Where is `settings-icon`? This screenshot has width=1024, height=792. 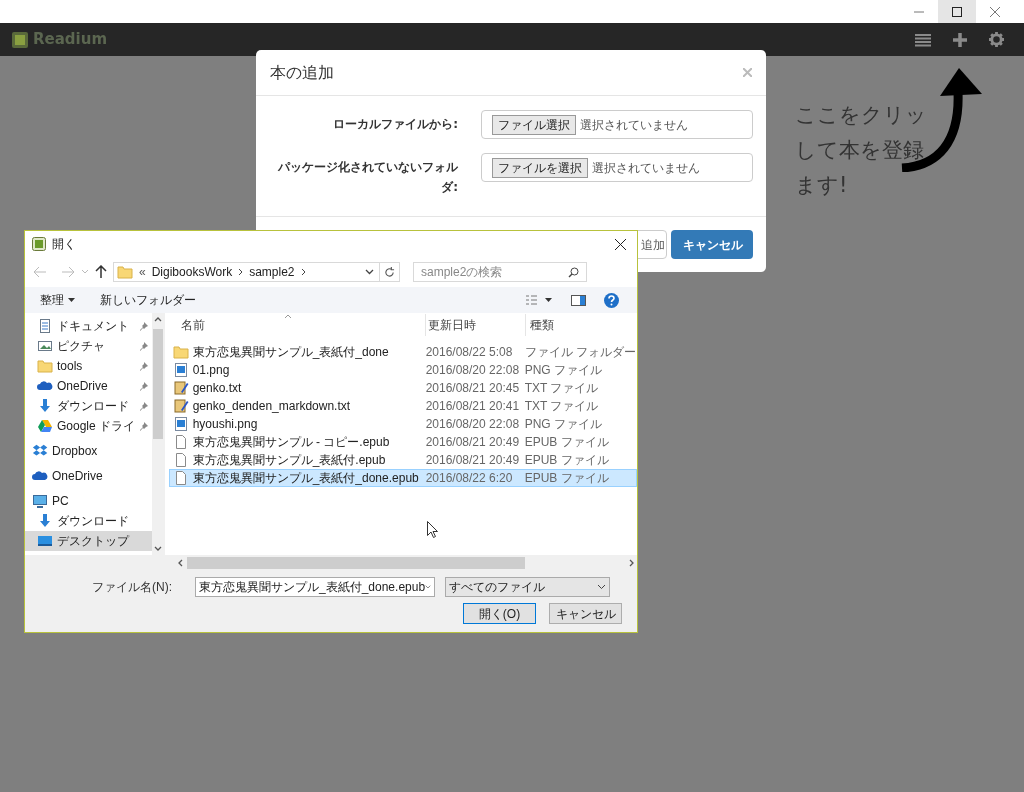 settings-icon is located at coordinates (996, 39).